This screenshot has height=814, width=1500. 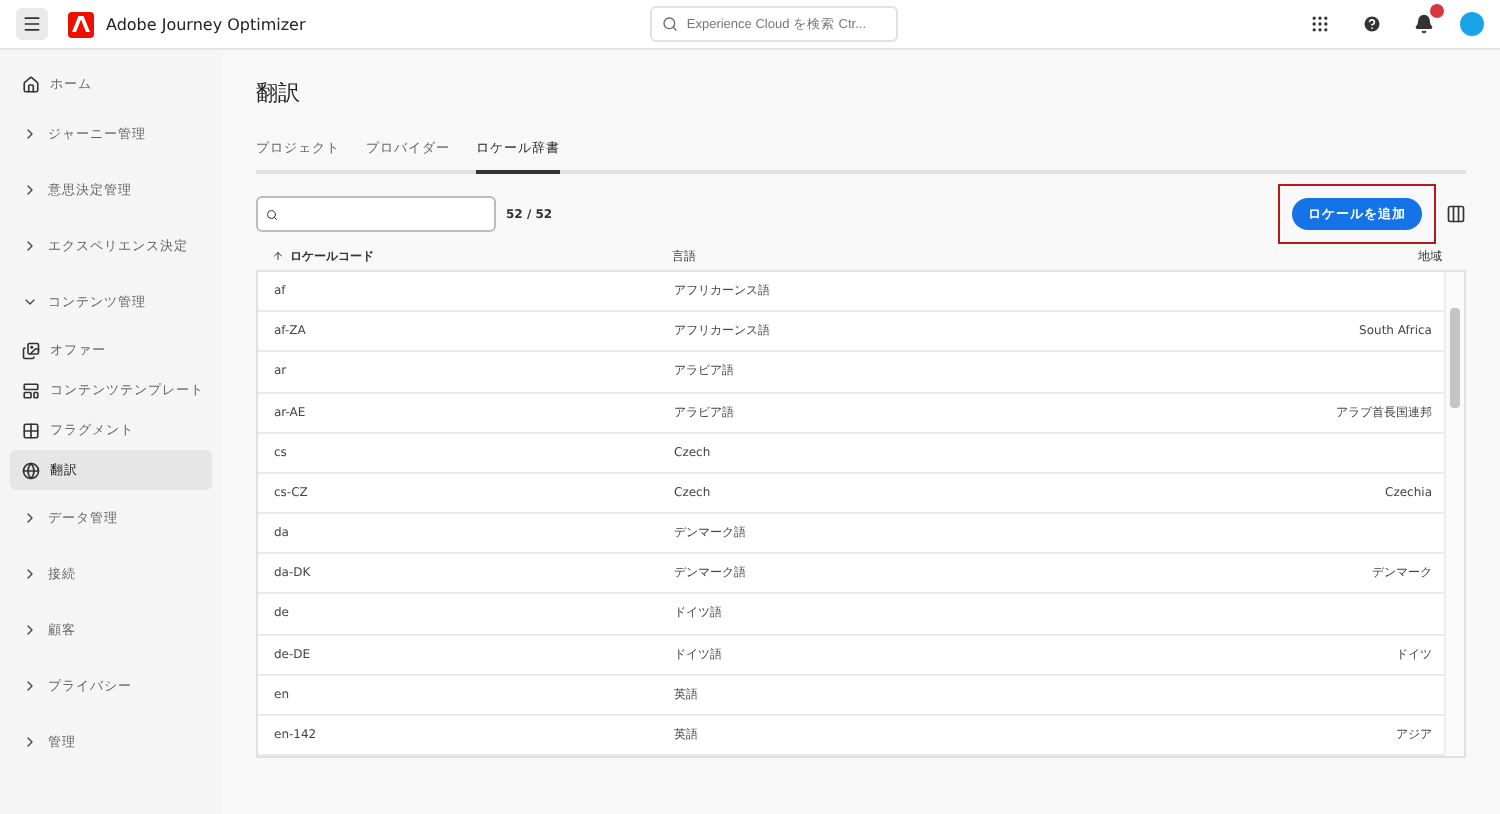 What do you see at coordinates (376, 214) in the screenshot?
I see `search-field` at bounding box center [376, 214].